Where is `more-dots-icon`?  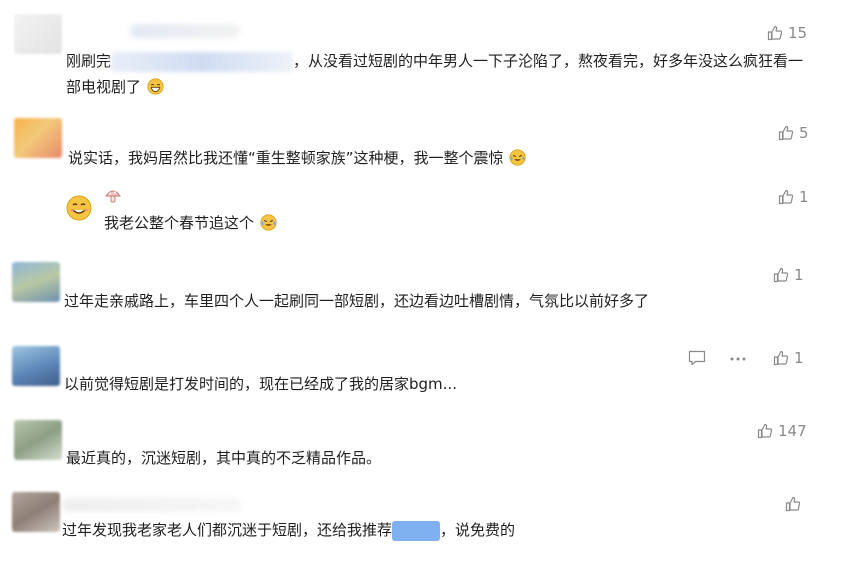 more-dots-icon is located at coordinates (738, 359).